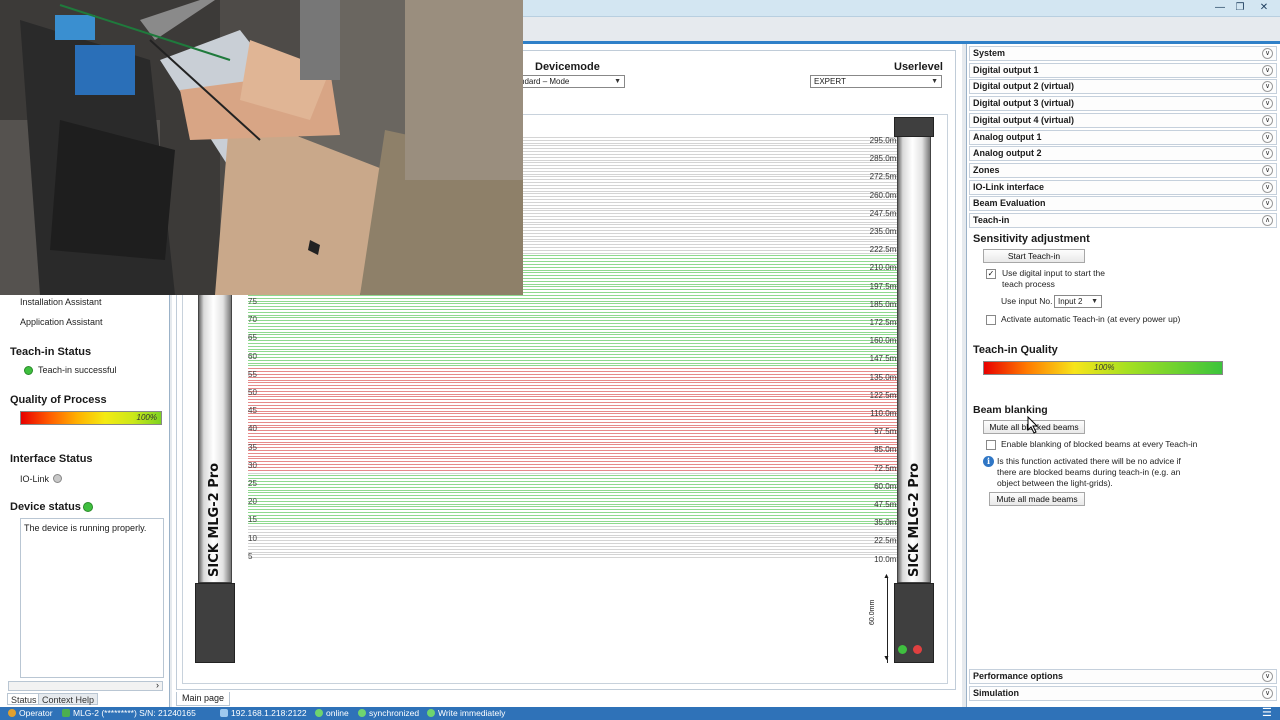 The height and width of the screenshot is (720, 1280). What do you see at coordinates (1123, 676) in the screenshot?
I see `section-performance-options: Performance options ∨` at bounding box center [1123, 676].